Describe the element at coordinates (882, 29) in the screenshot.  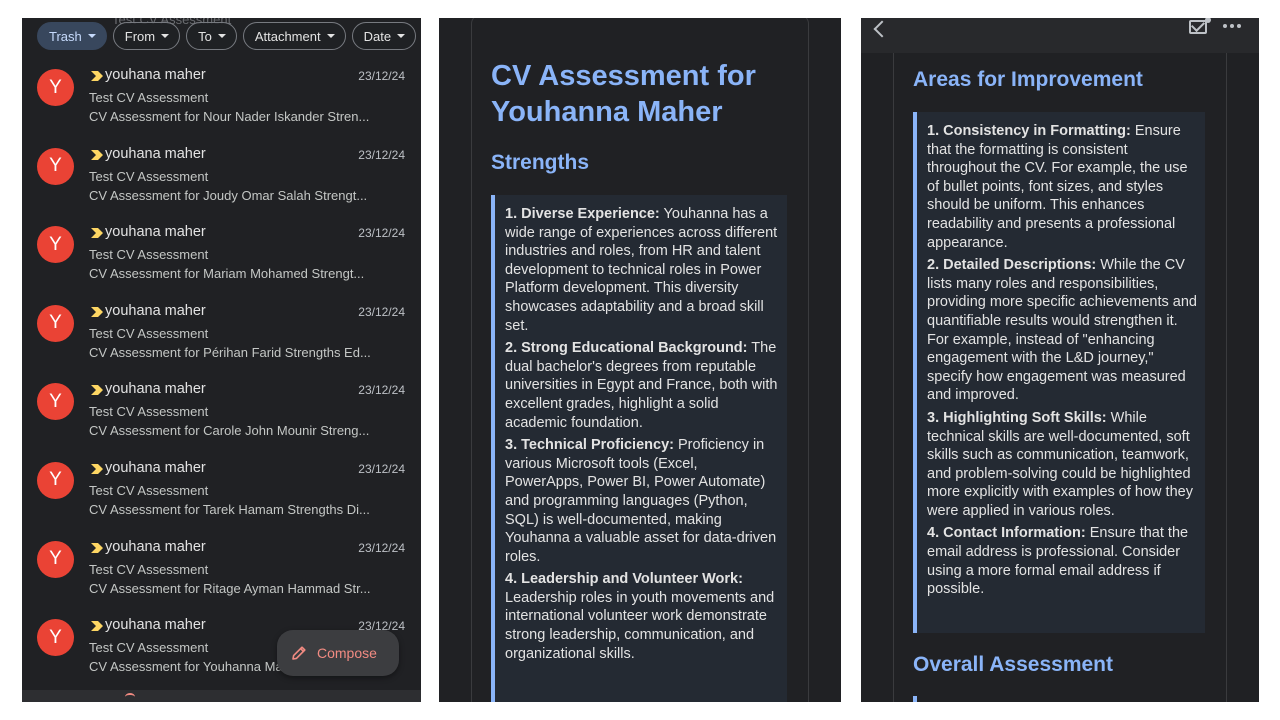
I see `back-arrow-icon` at that location.